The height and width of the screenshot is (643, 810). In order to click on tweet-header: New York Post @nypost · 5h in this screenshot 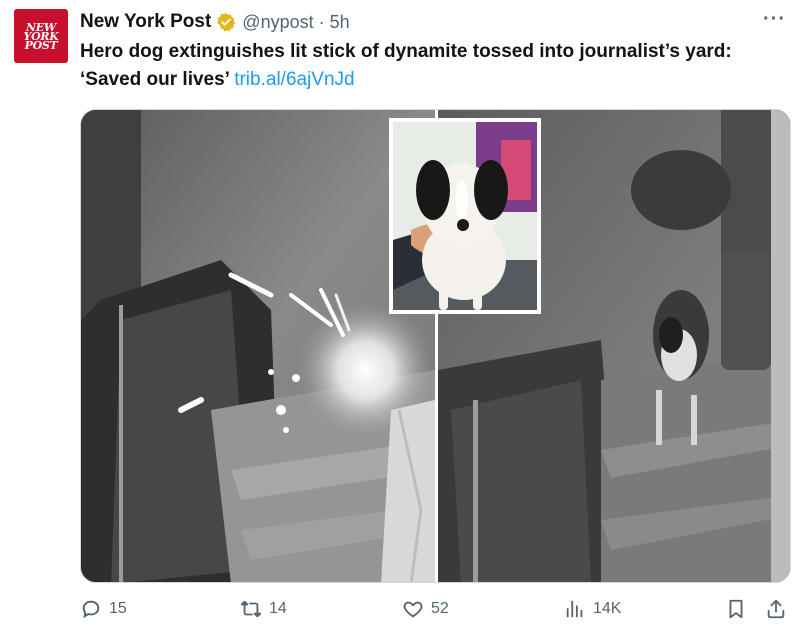, I will do `click(215, 22)`.